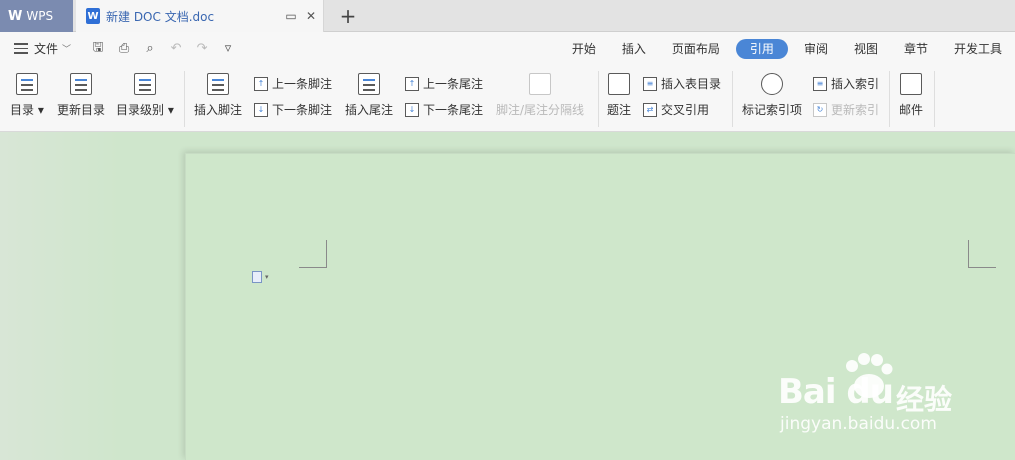 This screenshot has width=1015, height=460. Describe the element at coordinates (540, 84) in the screenshot. I see `footnote-separator-icon` at that location.